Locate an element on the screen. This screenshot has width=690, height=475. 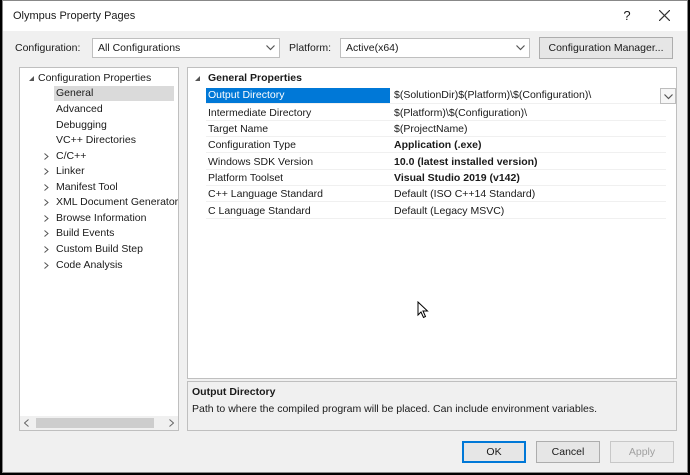
property-value: Default (ISO C++14 Standard) is located at coordinates (464, 194).